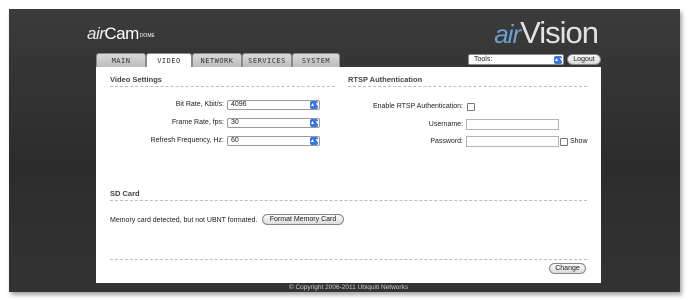 The width and height of the screenshot is (693, 300). Describe the element at coordinates (136, 79) in the screenshot. I see `video-settings-title: Video Settings` at that location.